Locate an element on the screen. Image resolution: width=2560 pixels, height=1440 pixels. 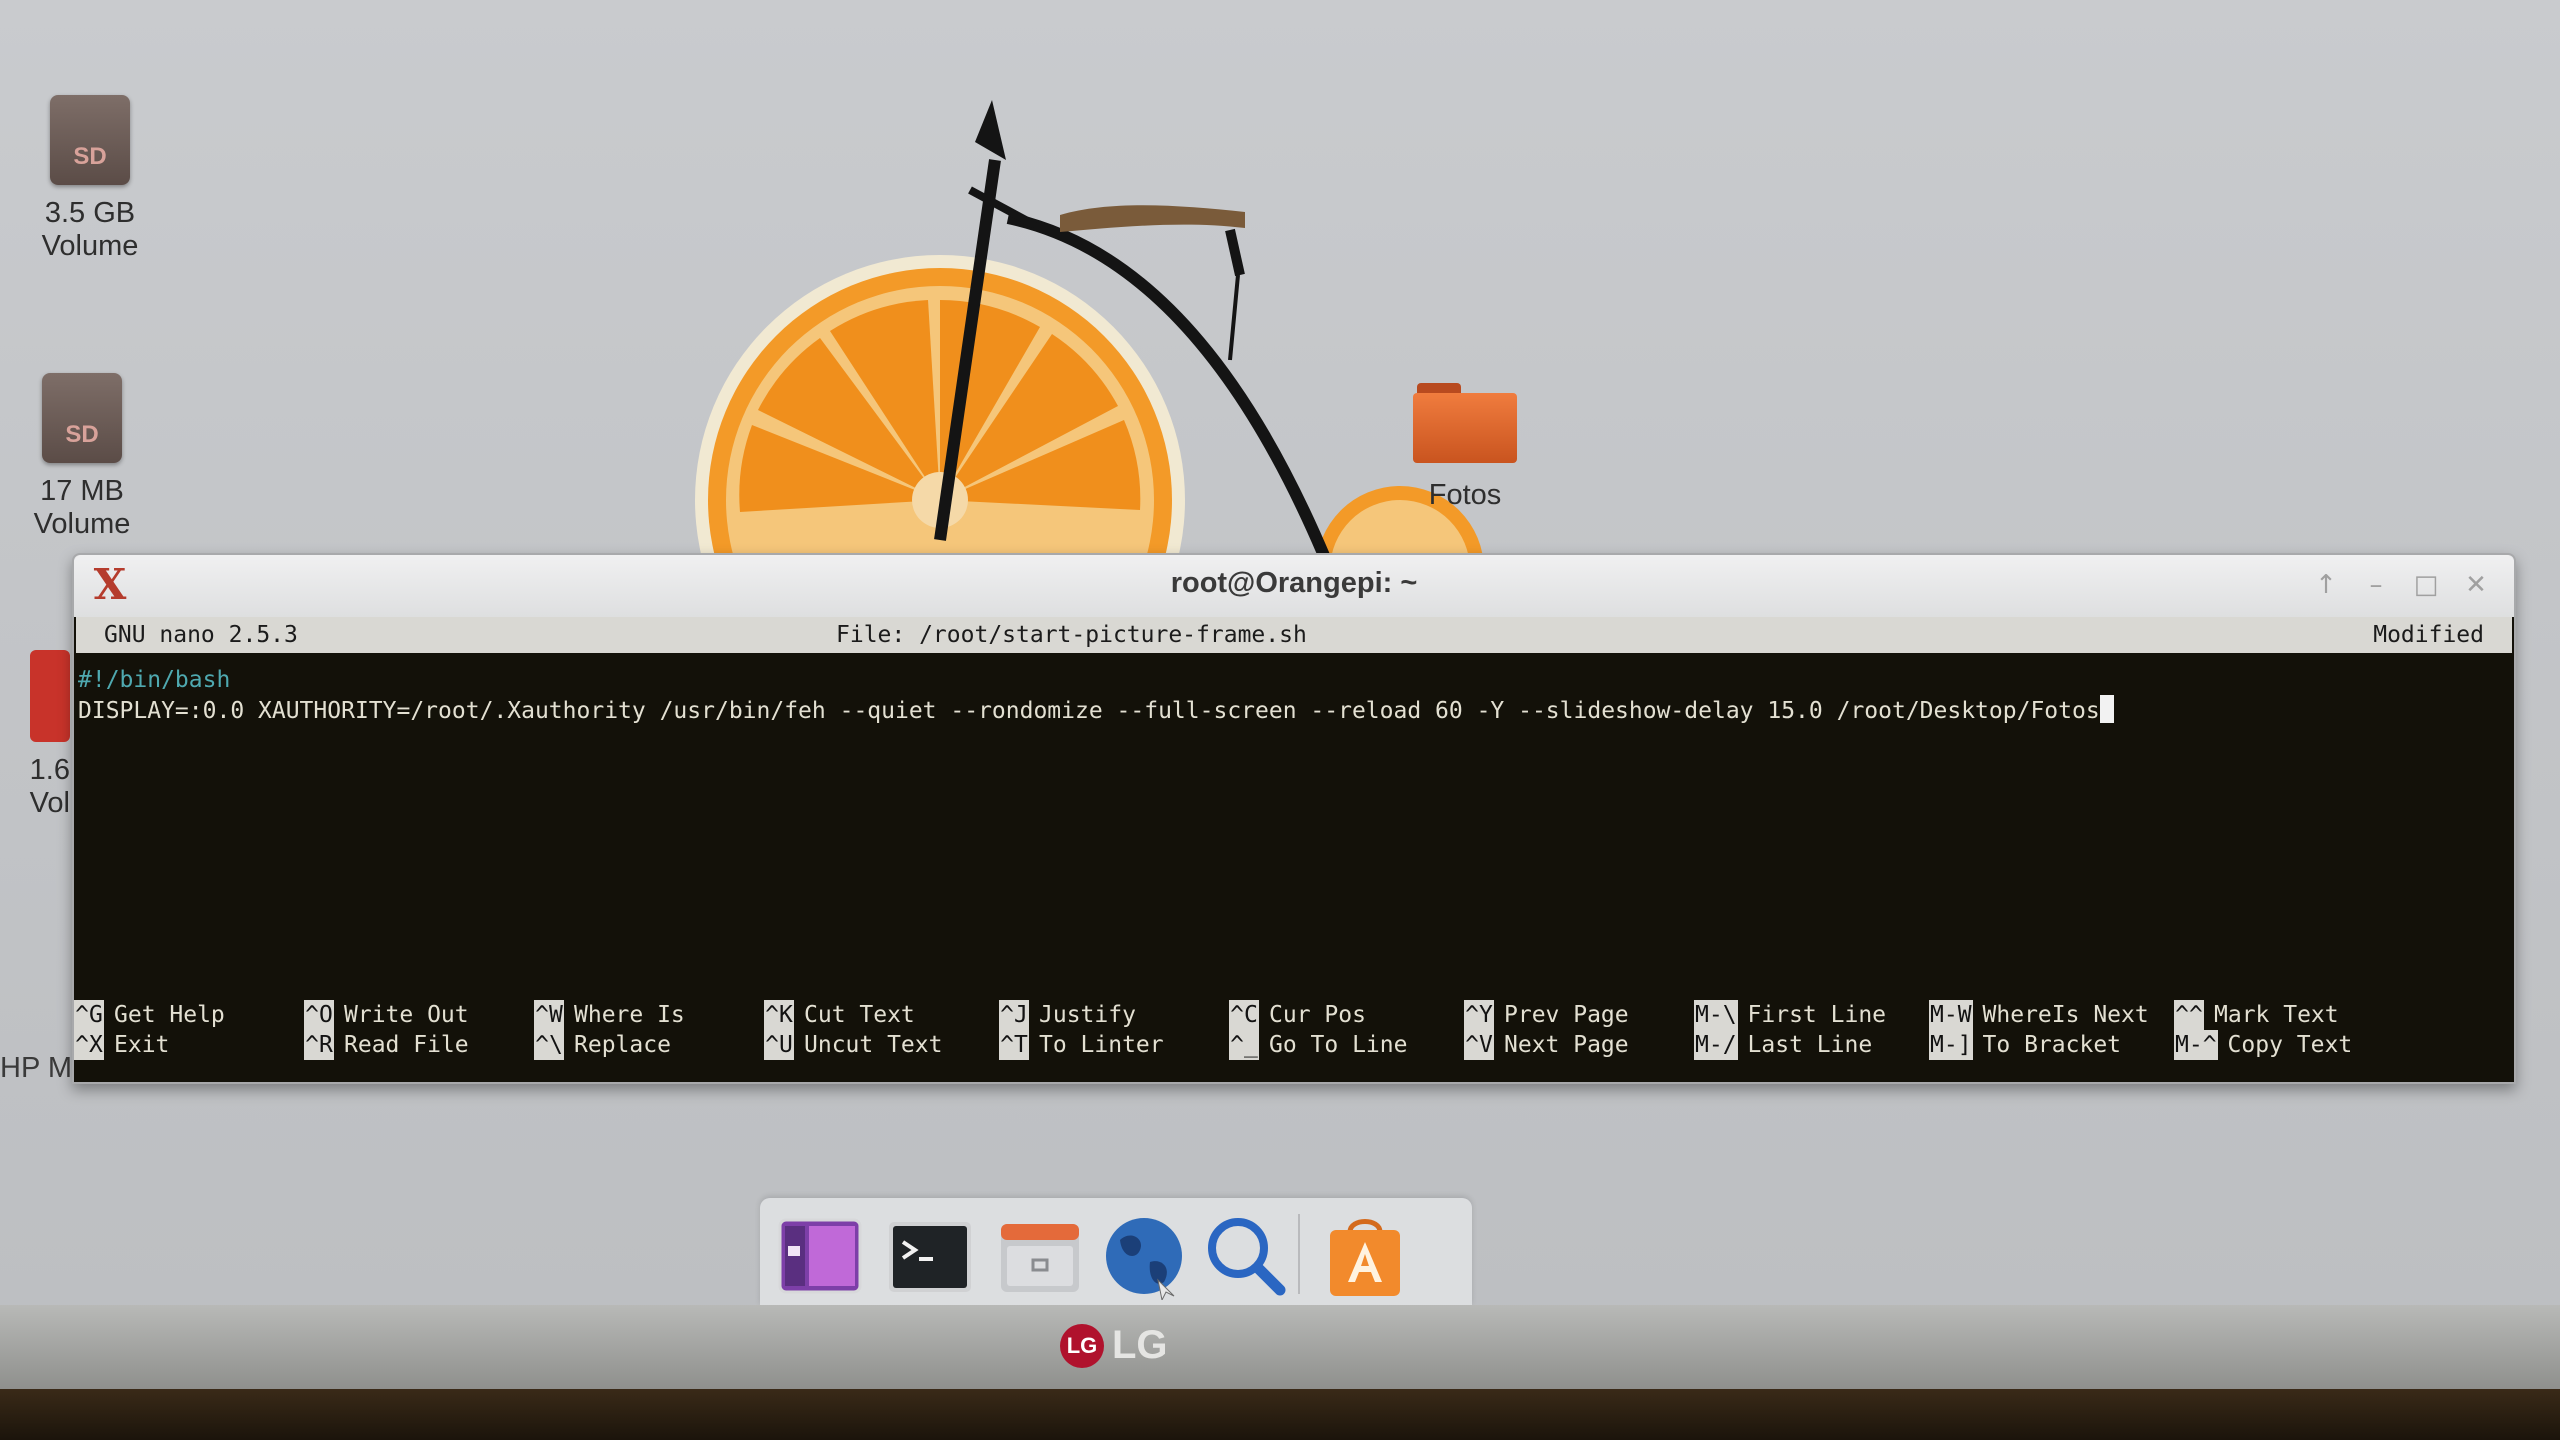
shortcut-label: First Line is located at coordinates (1817, 1015).